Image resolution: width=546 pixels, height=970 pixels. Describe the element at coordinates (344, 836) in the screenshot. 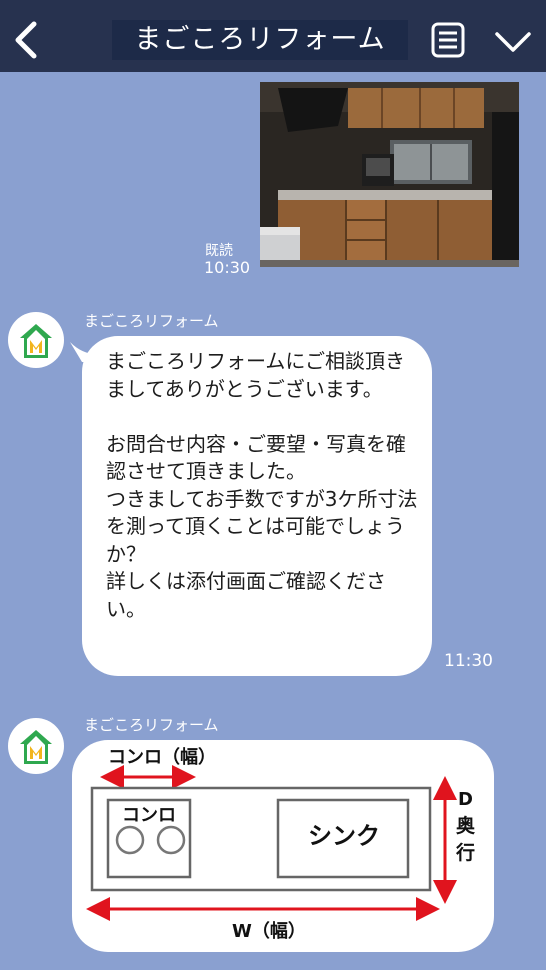

I see `sink-label: シンク` at that location.